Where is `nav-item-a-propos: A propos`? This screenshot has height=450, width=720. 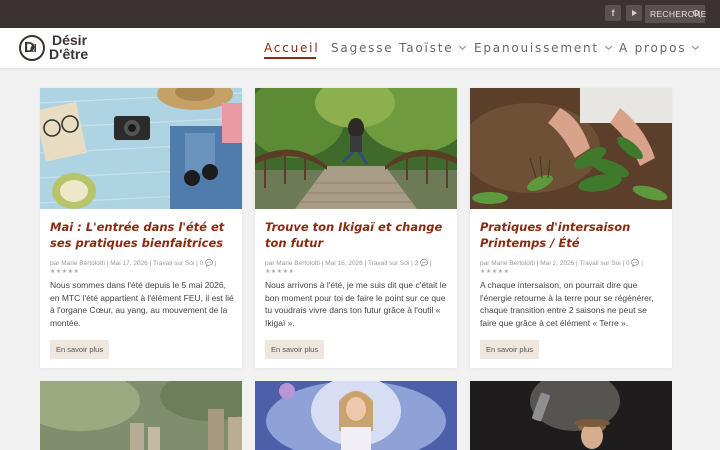
nav-item-a-propos: A propos is located at coordinates (659, 48).